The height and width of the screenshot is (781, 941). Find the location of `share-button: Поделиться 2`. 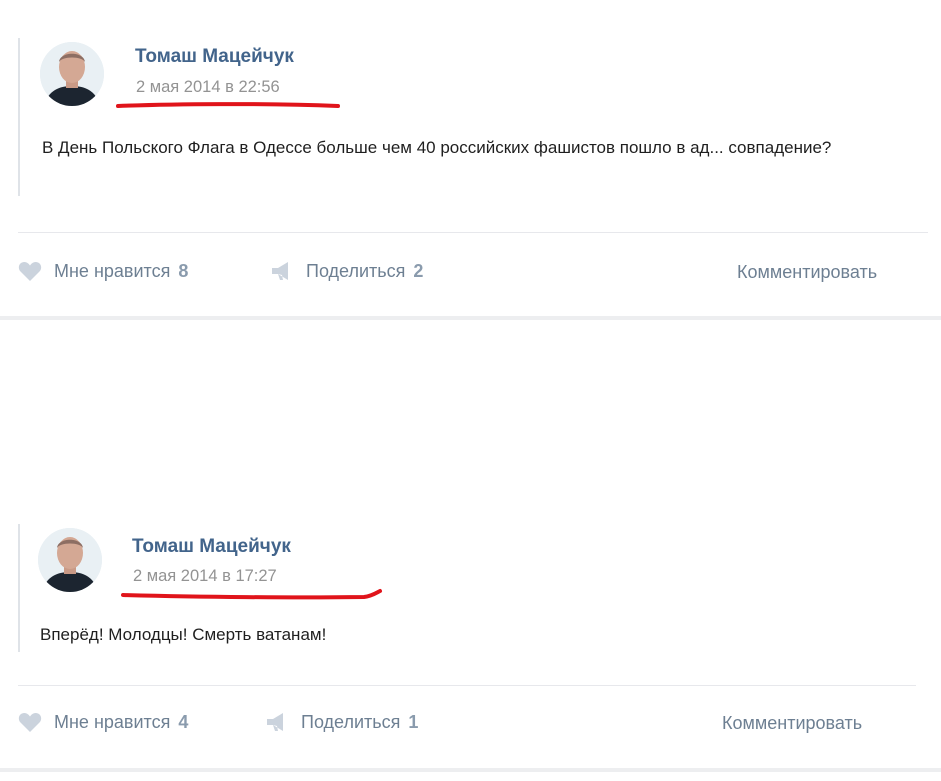

share-button: Поделиться 2 is located at coordinates (346, 271).